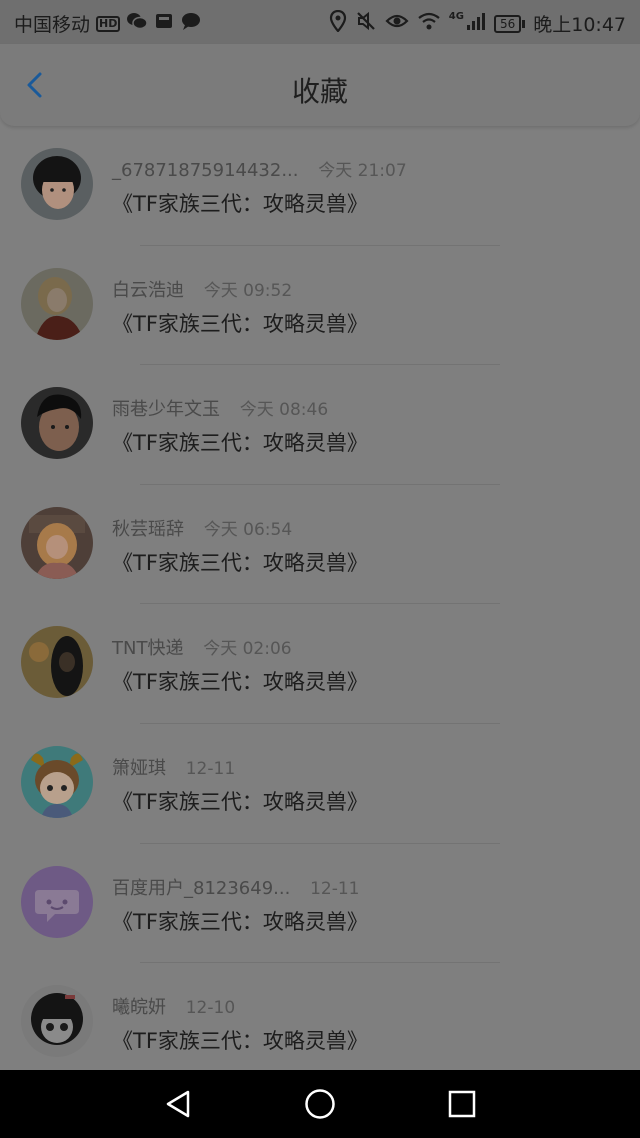  I want to click on nav-back-button, so click(178, 1104).